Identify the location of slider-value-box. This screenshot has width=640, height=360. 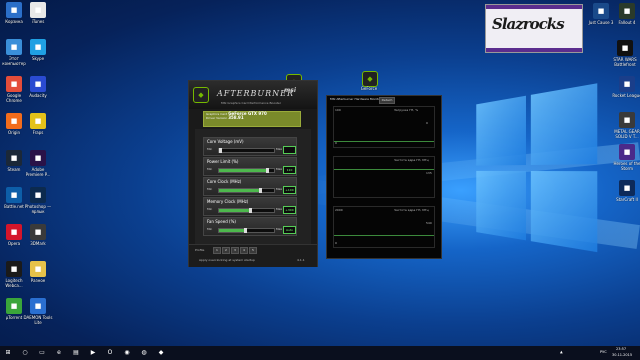
(289, 150).